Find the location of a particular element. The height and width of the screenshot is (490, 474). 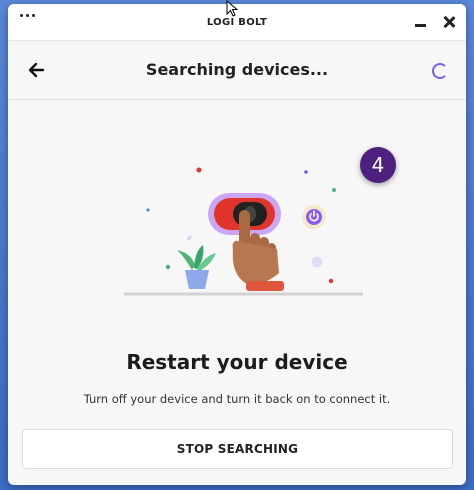

restart-illustration is located at coordinates (243, 231).